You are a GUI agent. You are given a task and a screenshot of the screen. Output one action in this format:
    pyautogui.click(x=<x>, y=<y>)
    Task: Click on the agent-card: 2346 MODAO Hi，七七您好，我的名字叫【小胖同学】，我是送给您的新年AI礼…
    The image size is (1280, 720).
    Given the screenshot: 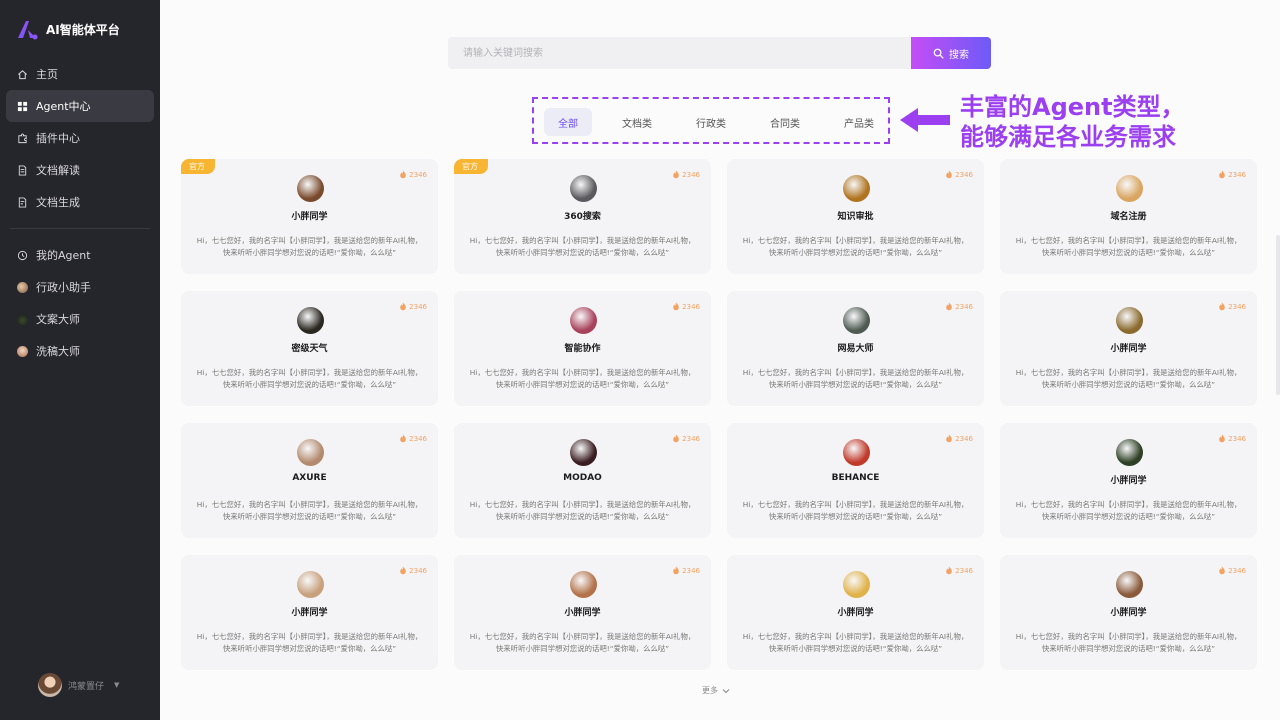 What is the action you would take?
    pyautogui.click(x=582, y=480)
    